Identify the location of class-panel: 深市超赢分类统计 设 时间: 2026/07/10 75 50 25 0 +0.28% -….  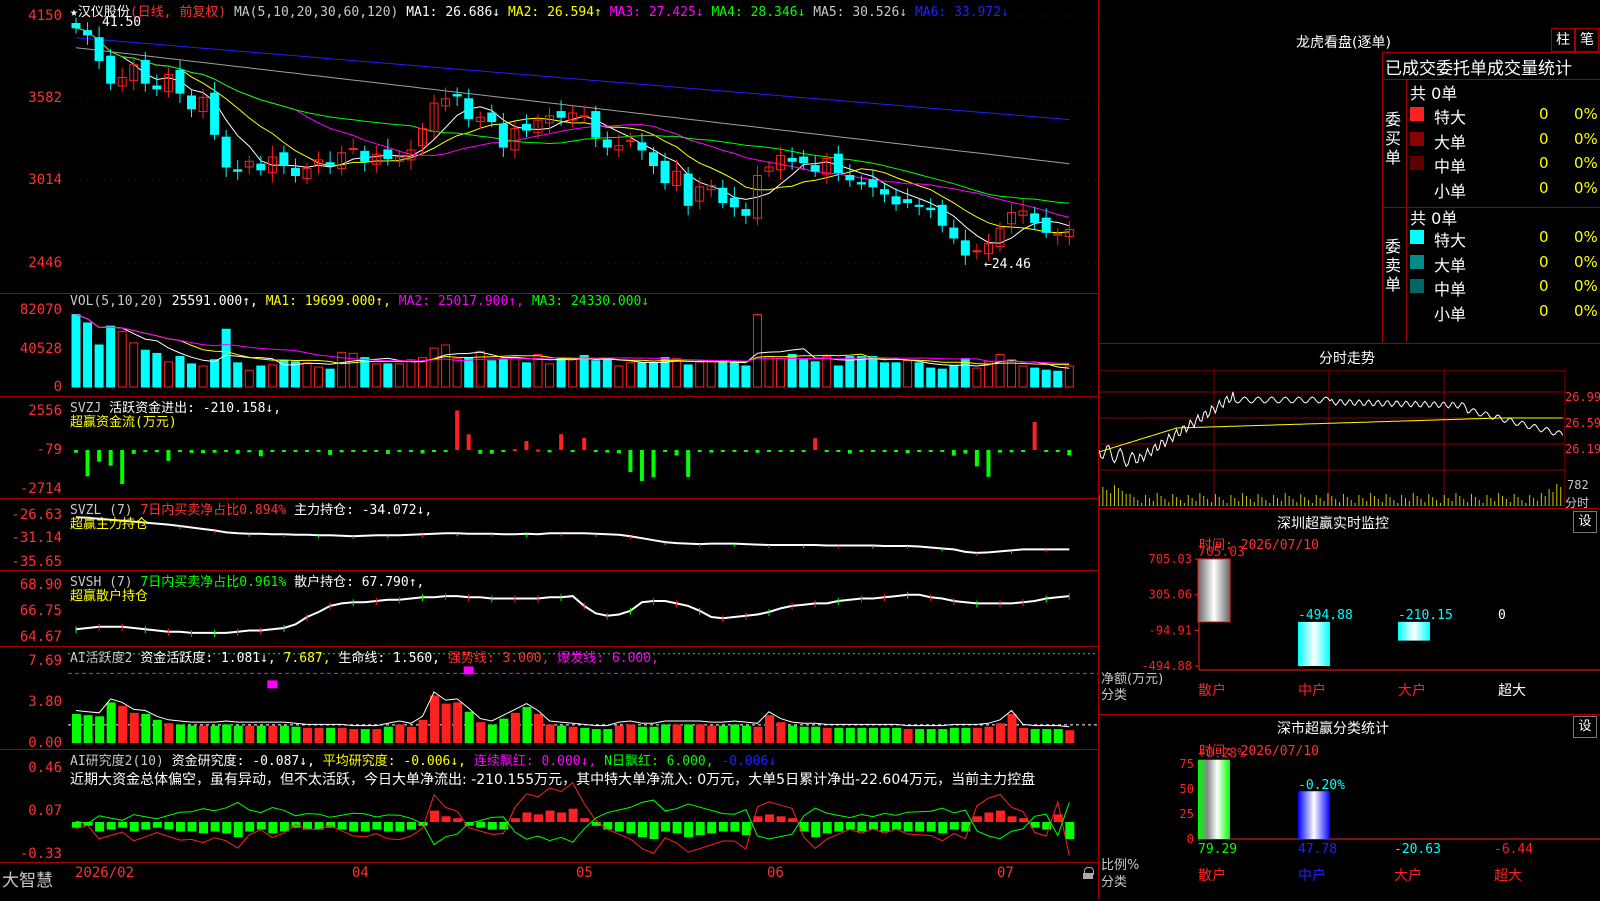
(1349, 808).